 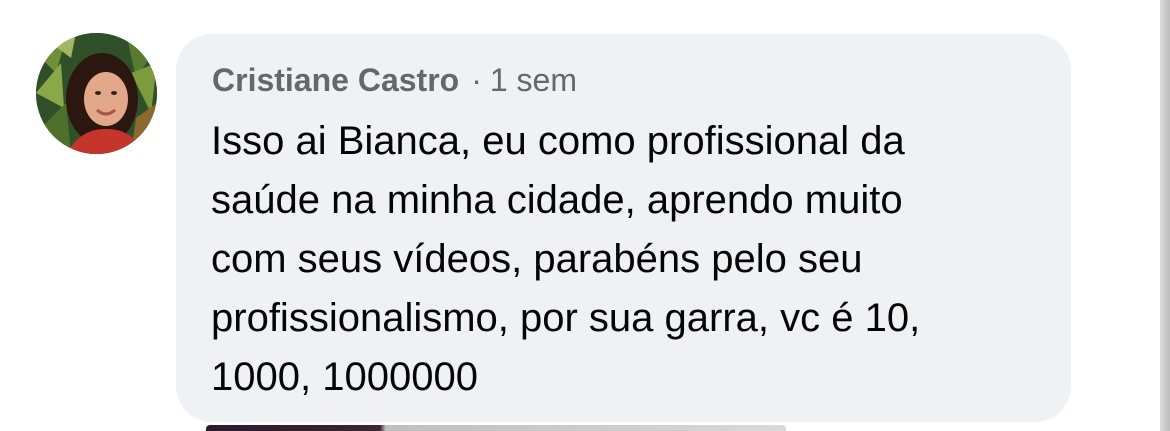 I want to click on avatar-photo-icon, so click(x=96, y=93).